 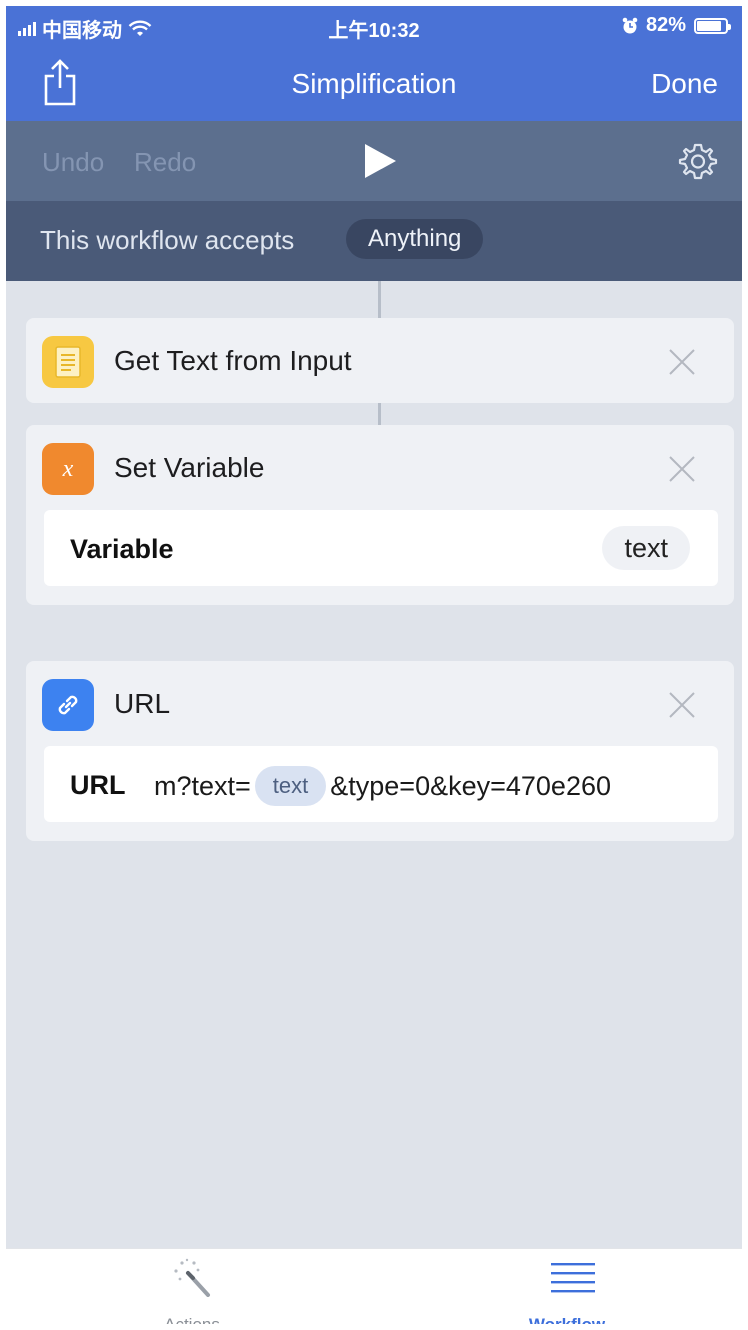 What do you see at coordinates (630, 25) in the screenshot?
I see `alarm-icon` at bounding box center [630, 25].